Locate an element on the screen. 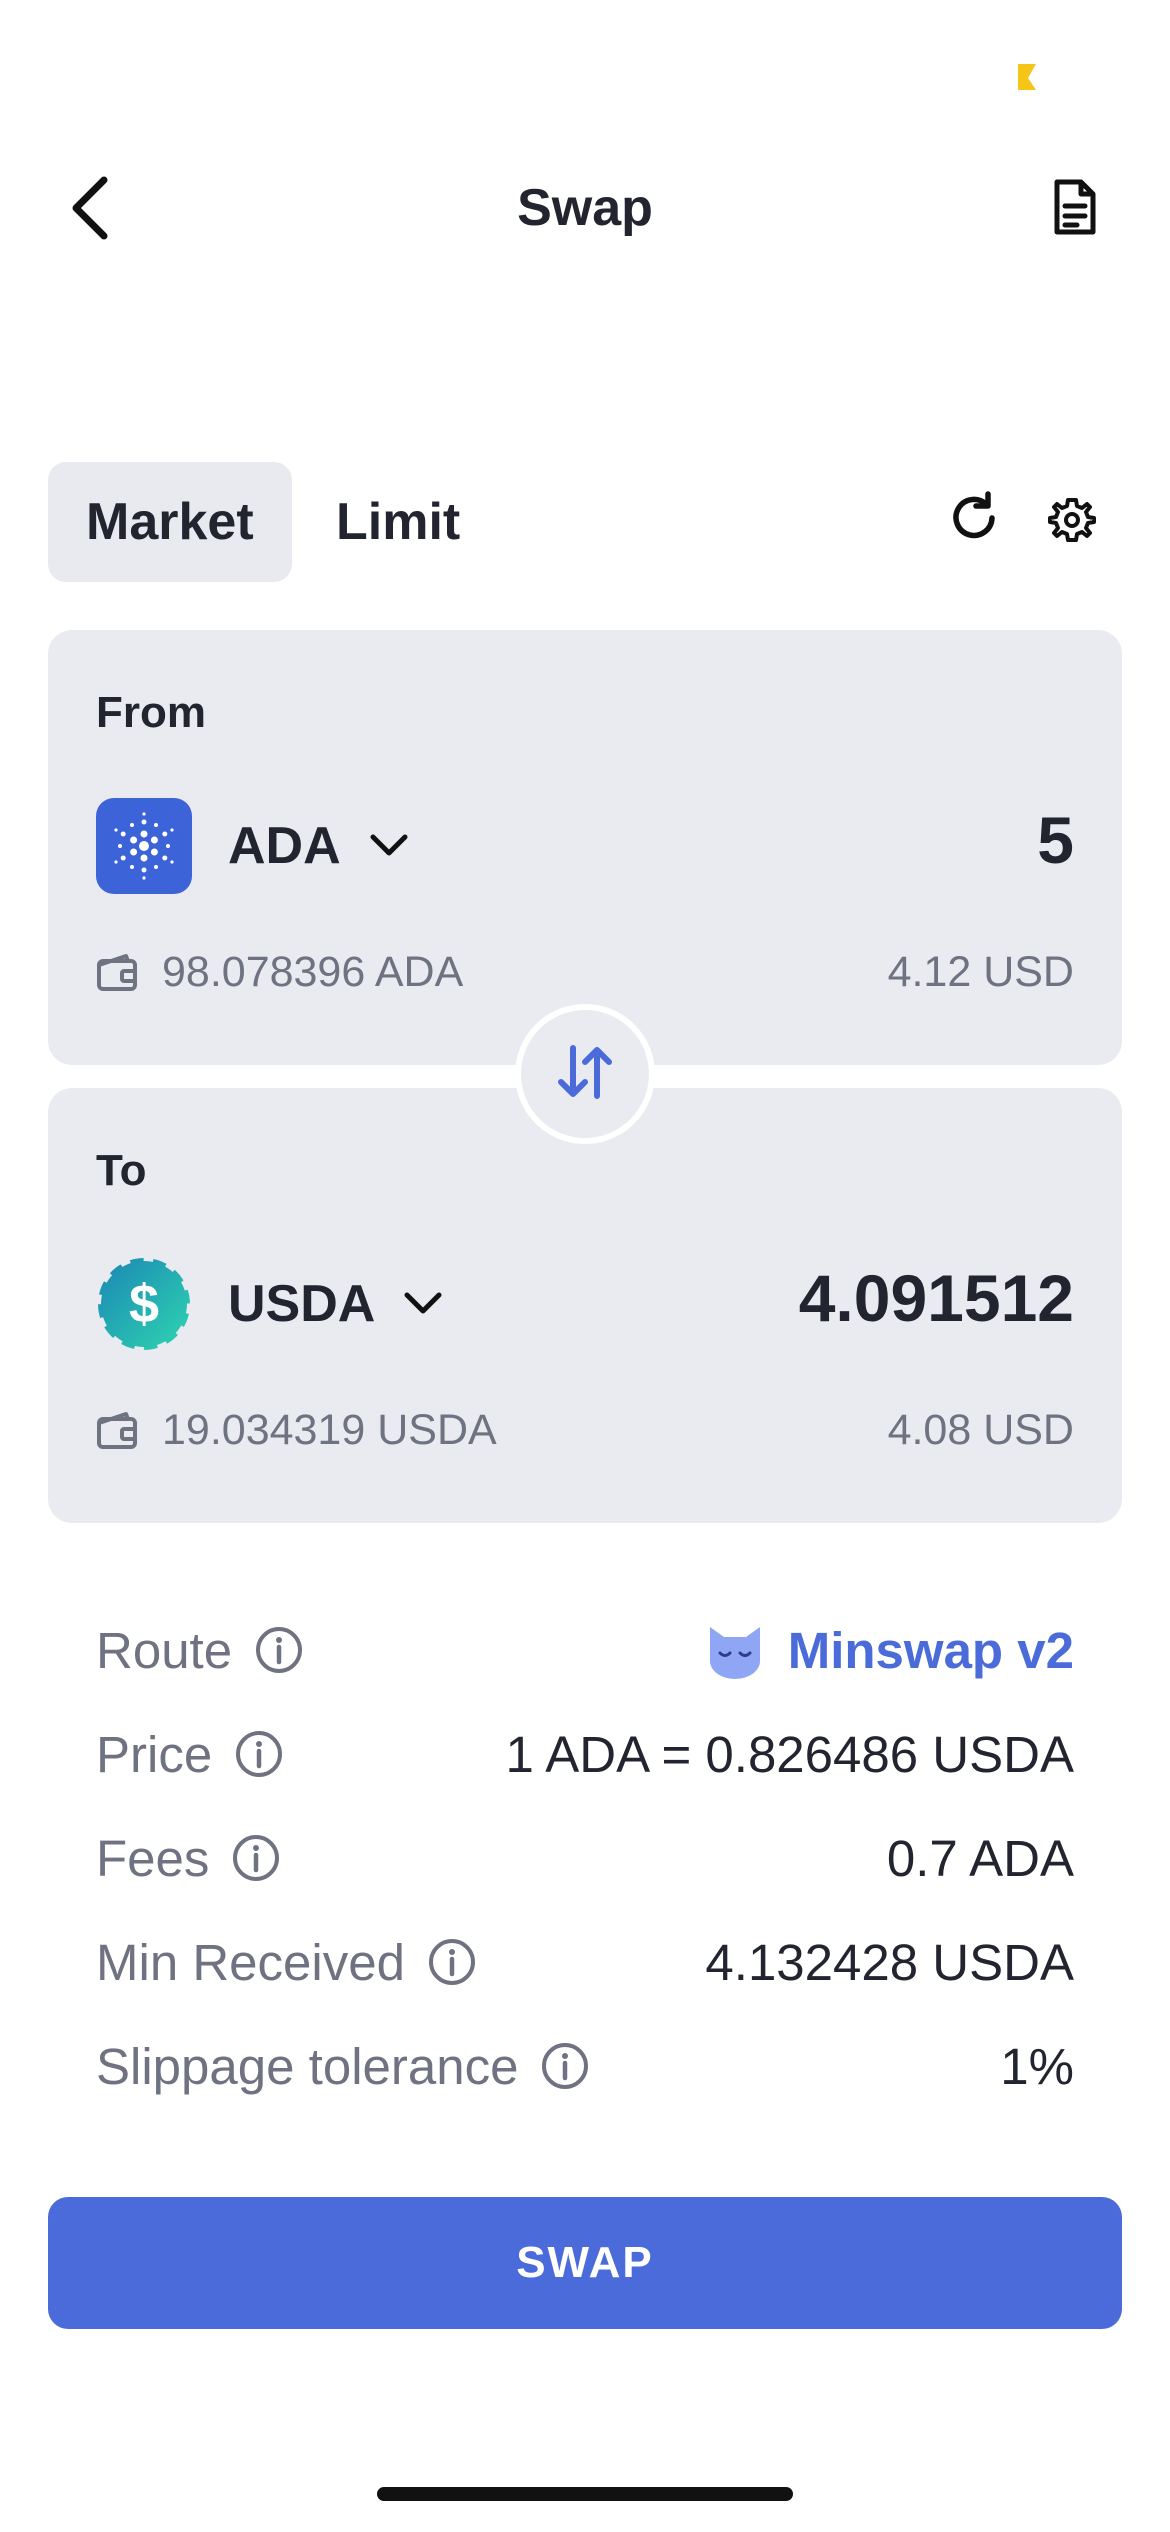 Image resolution: width=1170 pixels, height=2532 pixels. page-title: Swap is located at coordinates (585, 208).